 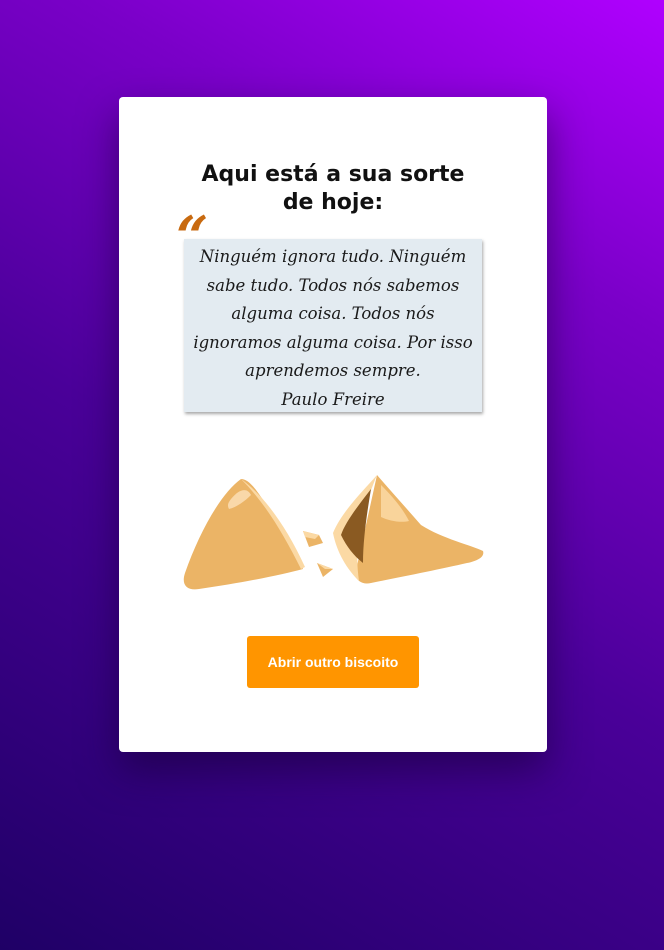 What do you see at coordinates (333, 174) in the screenshot?
I see `title-line-1: Aqui está a sua sorte` at bounding box center [333, 174].